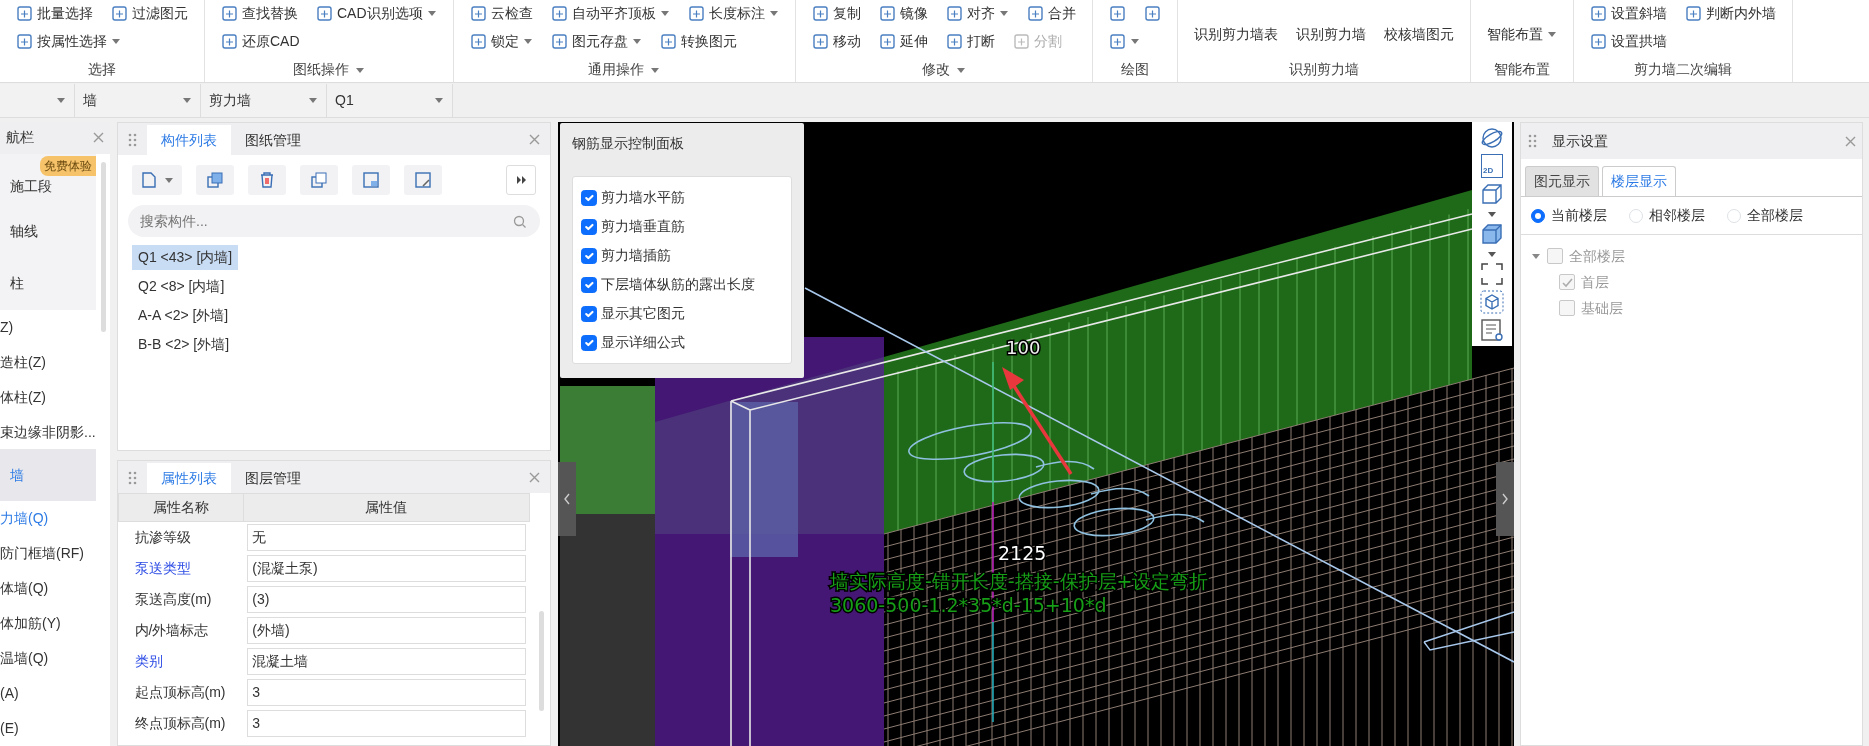 Image resolution: width=1869 pixels, height=746 pixels. What do you see at coordinates (1418, 34) in the screenshot?
I see `tool-button: 校核墙图元` at bounding box center [1418, 34].